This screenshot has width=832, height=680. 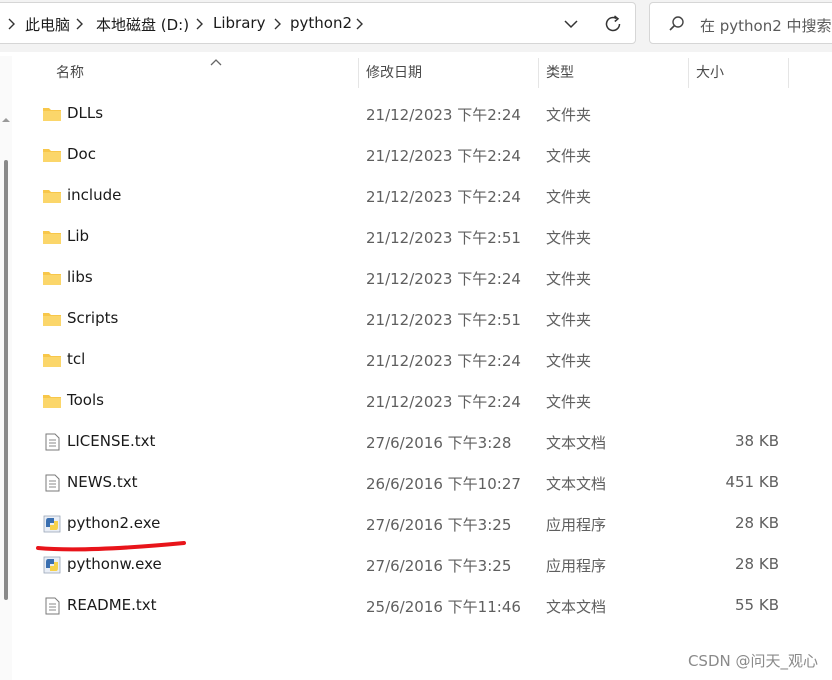 What do you see at coordinates (443, 484) in the screenshot?
I see `file-date: 26/6/2016 下午10:27` at bounding box center [443, 484].